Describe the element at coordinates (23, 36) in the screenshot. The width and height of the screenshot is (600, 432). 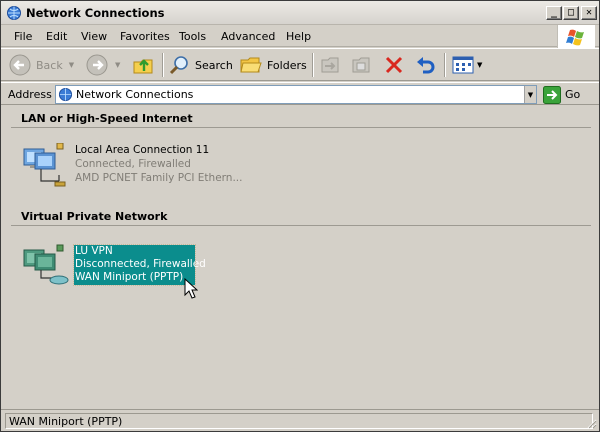
I see `menu-file: File` at that location.